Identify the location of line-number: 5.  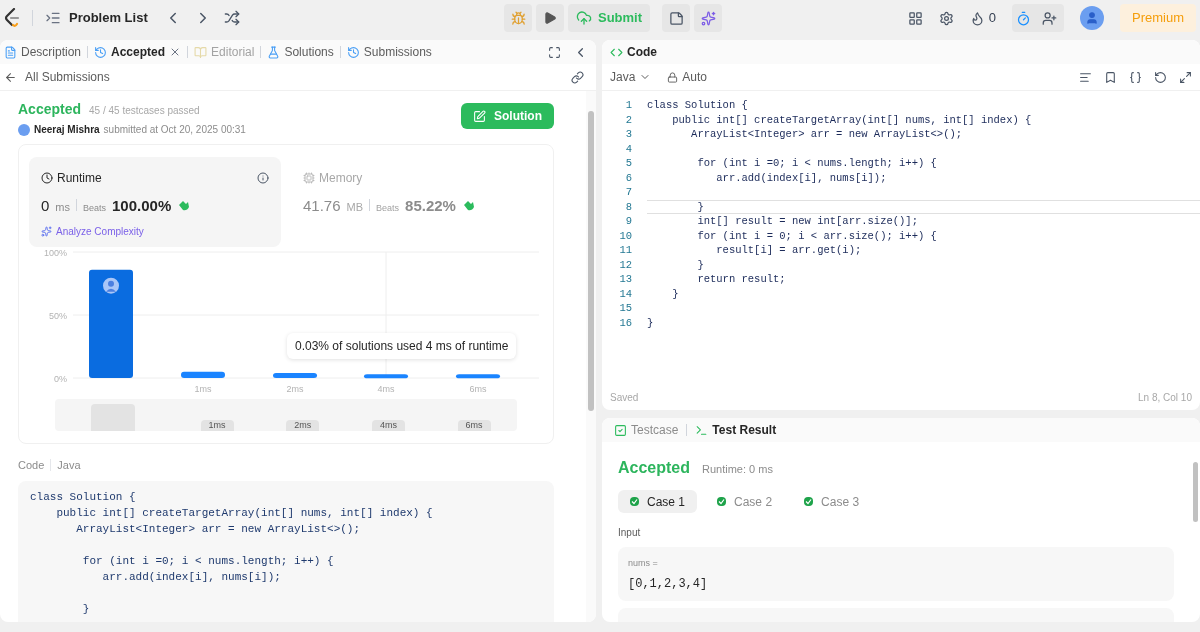
(628, 163).